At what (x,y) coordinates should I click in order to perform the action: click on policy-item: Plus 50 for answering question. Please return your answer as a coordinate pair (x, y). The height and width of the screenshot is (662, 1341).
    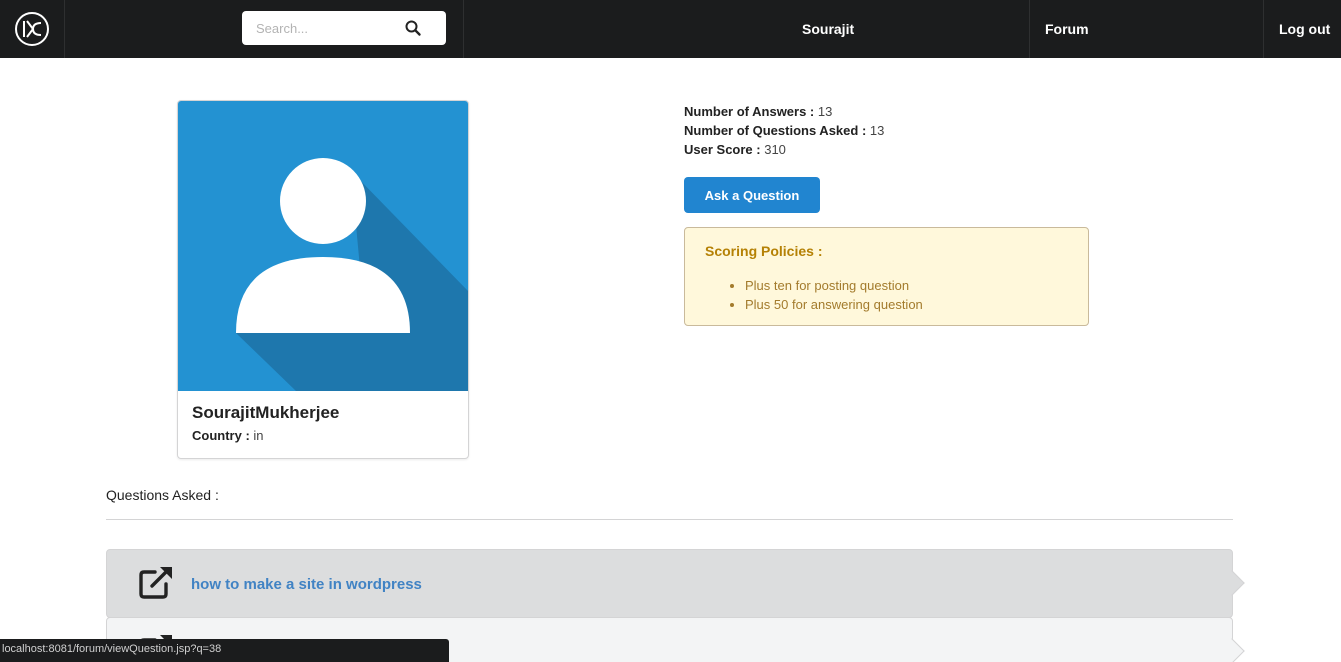
    Looking at the image, I should click on (834, 304).